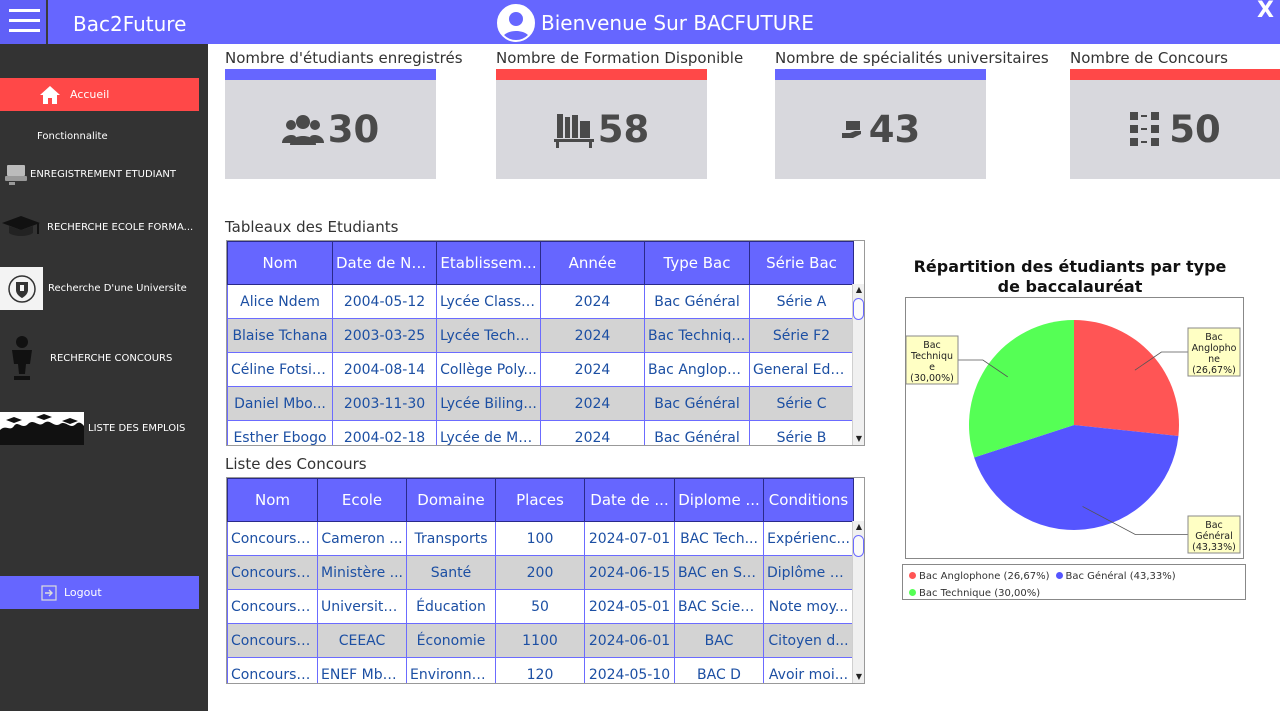 The image size is (1280, 711). I want to click on sidebar-item-accueil: Accueil, so click(99, 94).